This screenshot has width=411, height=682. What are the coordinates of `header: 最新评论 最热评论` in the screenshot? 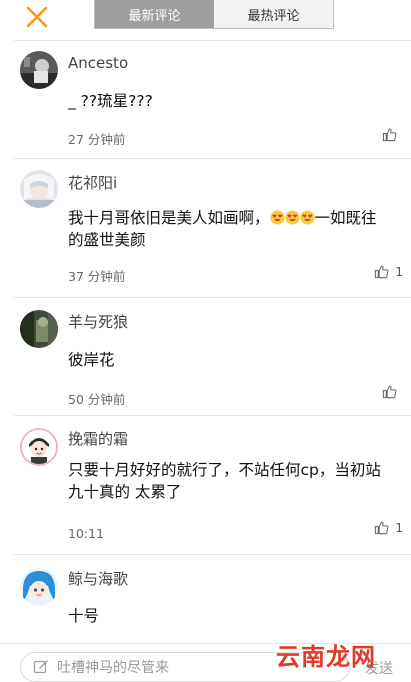 It's located at (205, 20).